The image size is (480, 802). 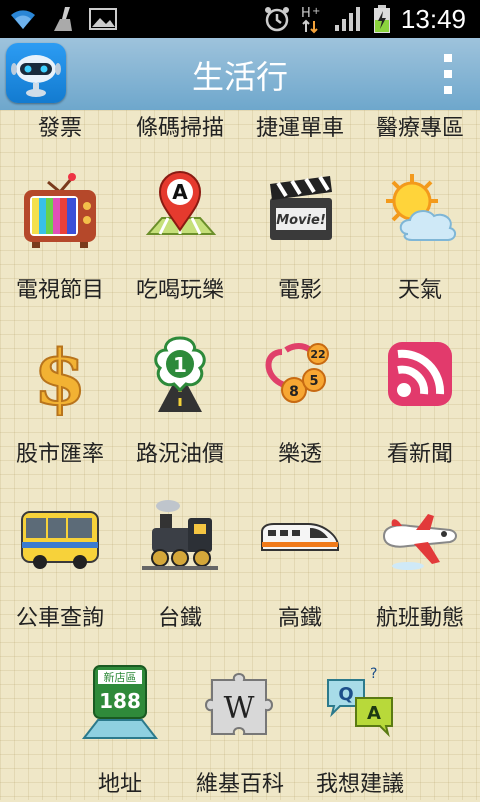 I want to click on tile-label: 維基百科, so click(x=239, y=784).